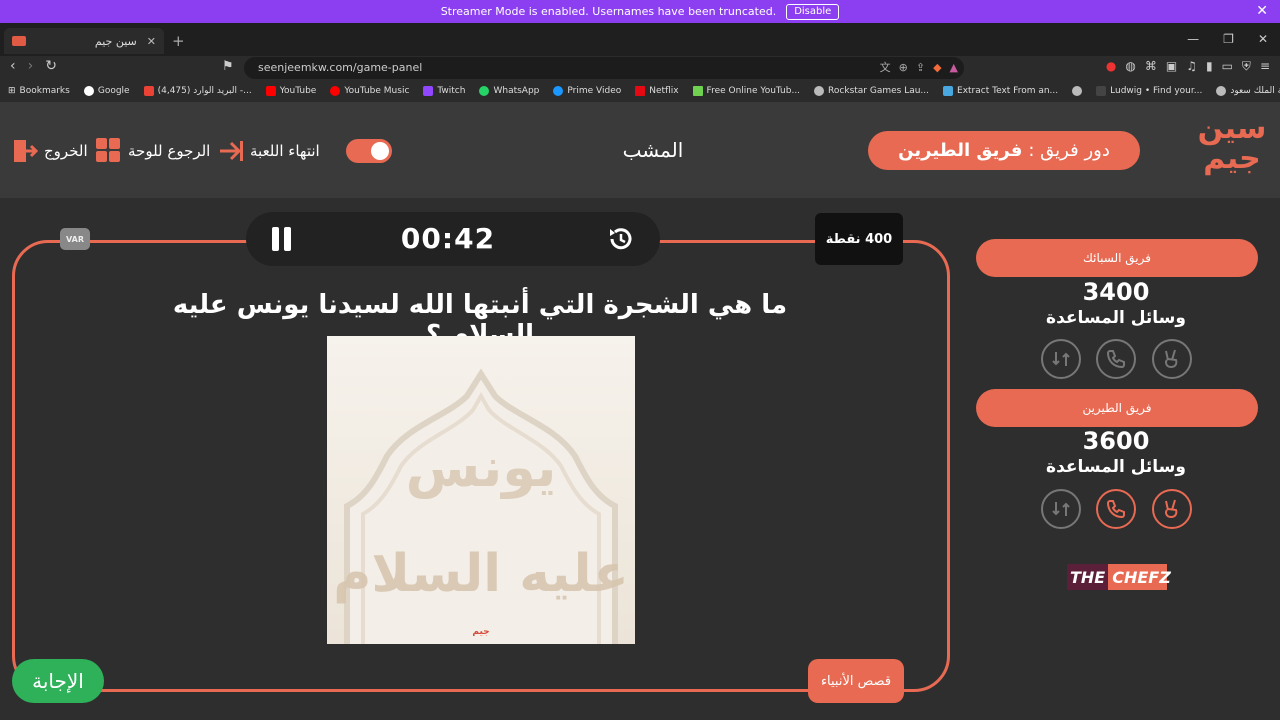 The height and width of the screenshot is (720, 1280). Describe the element at coordinates (151, 41) in the screenshot. I see `tab-close-icon: ✕` at that location.